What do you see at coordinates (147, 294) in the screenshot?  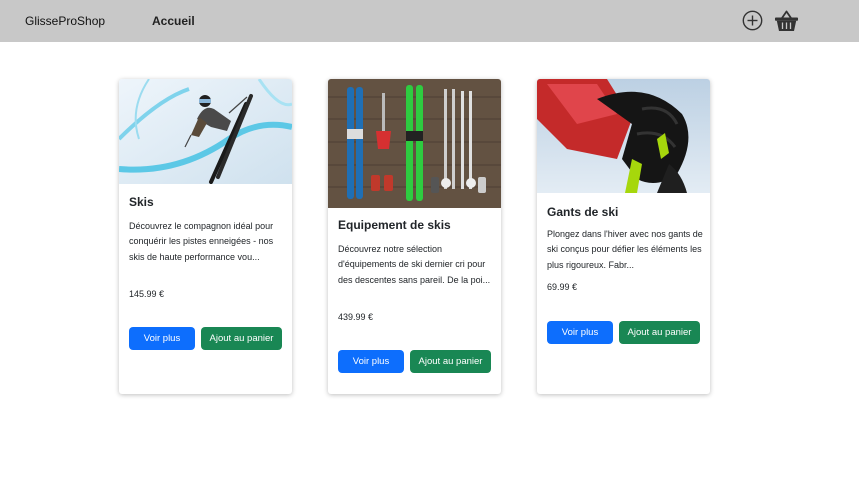 I see `product-price: 145.99 €` at bounding box center [147, 294].